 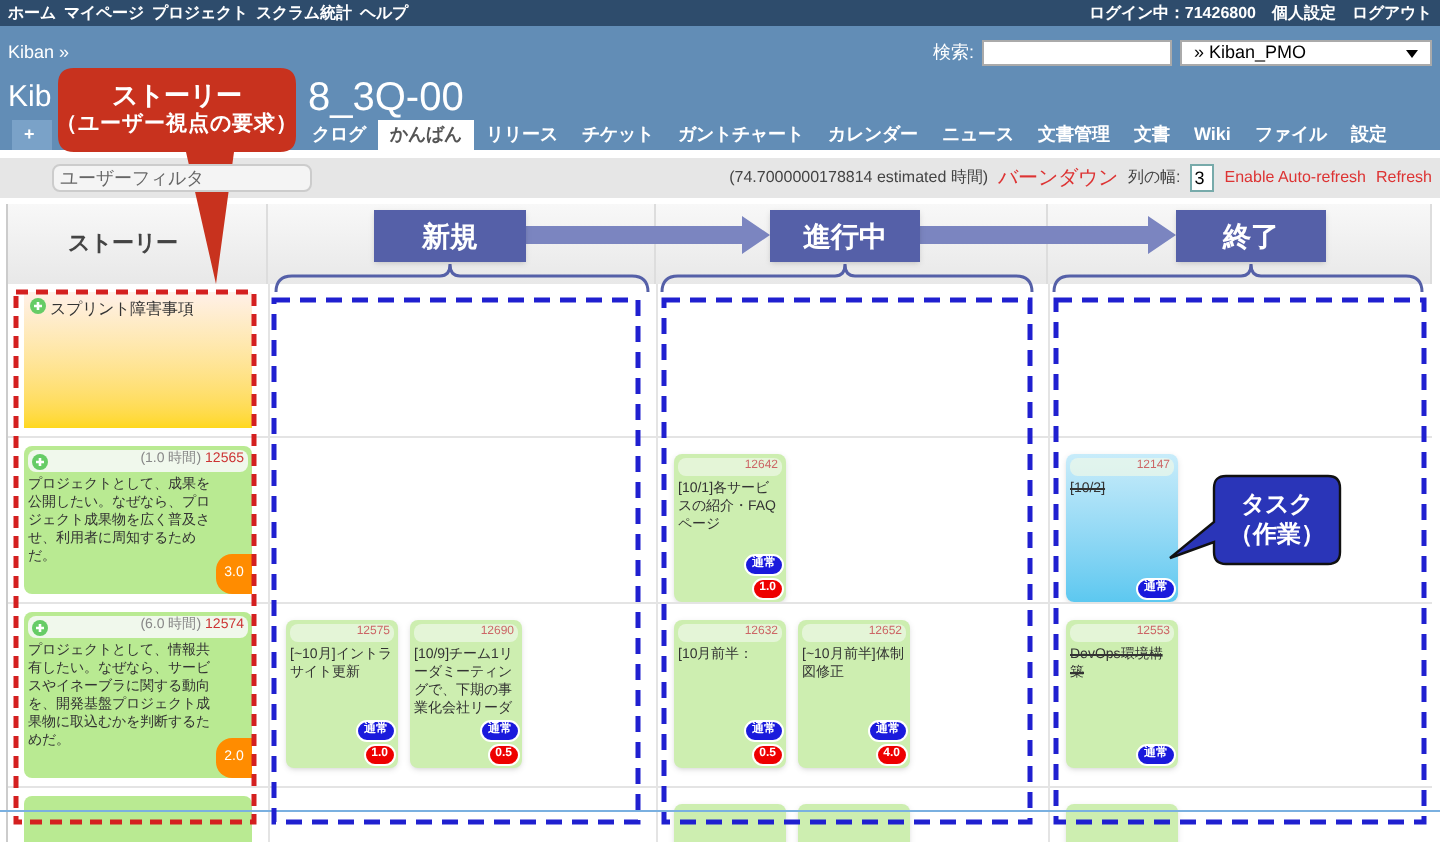 I want to click on tab: ガントチャート, so click(x=741, y=135).